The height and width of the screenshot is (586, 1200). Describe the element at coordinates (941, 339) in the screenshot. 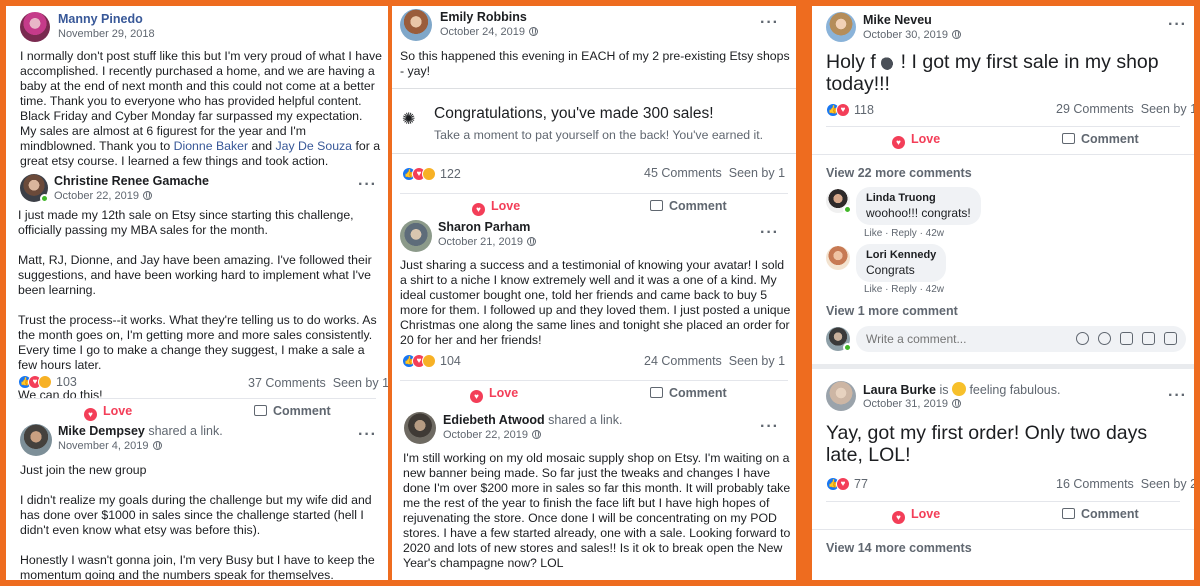

I see `comment-input` at that location.